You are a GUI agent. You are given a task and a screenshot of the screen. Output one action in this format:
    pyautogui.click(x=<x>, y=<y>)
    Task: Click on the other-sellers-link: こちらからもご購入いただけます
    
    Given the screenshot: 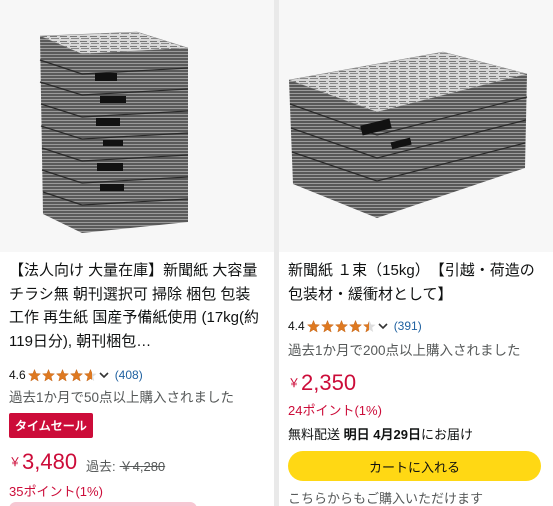 What is the action you would take?
    pyautogui.click(x=385, y=497)
    